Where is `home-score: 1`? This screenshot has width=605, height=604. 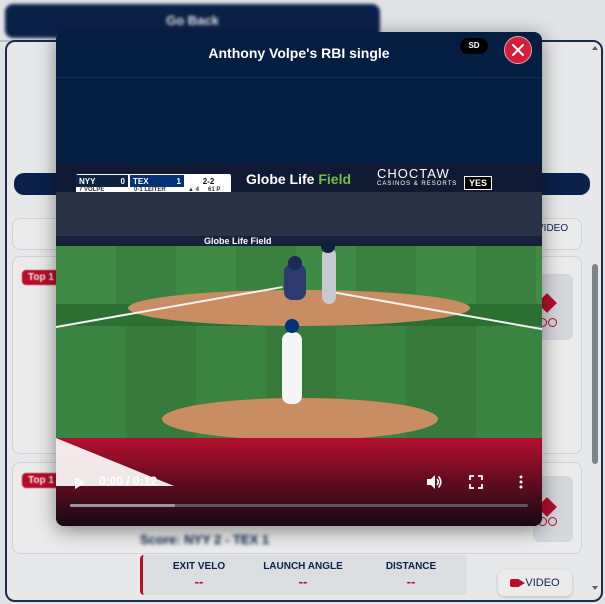
home-score: 1 is located at coordinates (178, 181).